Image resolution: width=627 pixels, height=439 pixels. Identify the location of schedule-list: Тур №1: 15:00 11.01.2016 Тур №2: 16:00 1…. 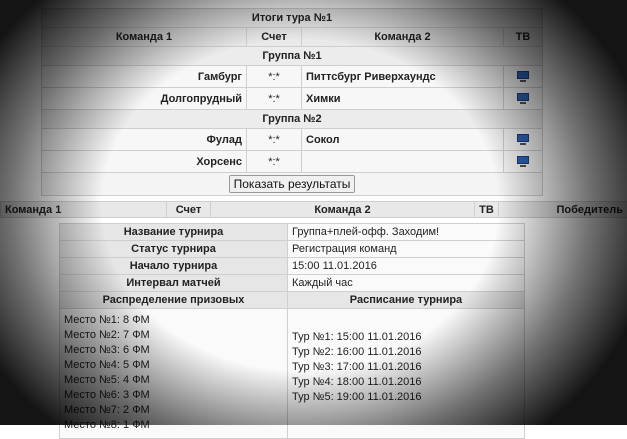
(406, 367).